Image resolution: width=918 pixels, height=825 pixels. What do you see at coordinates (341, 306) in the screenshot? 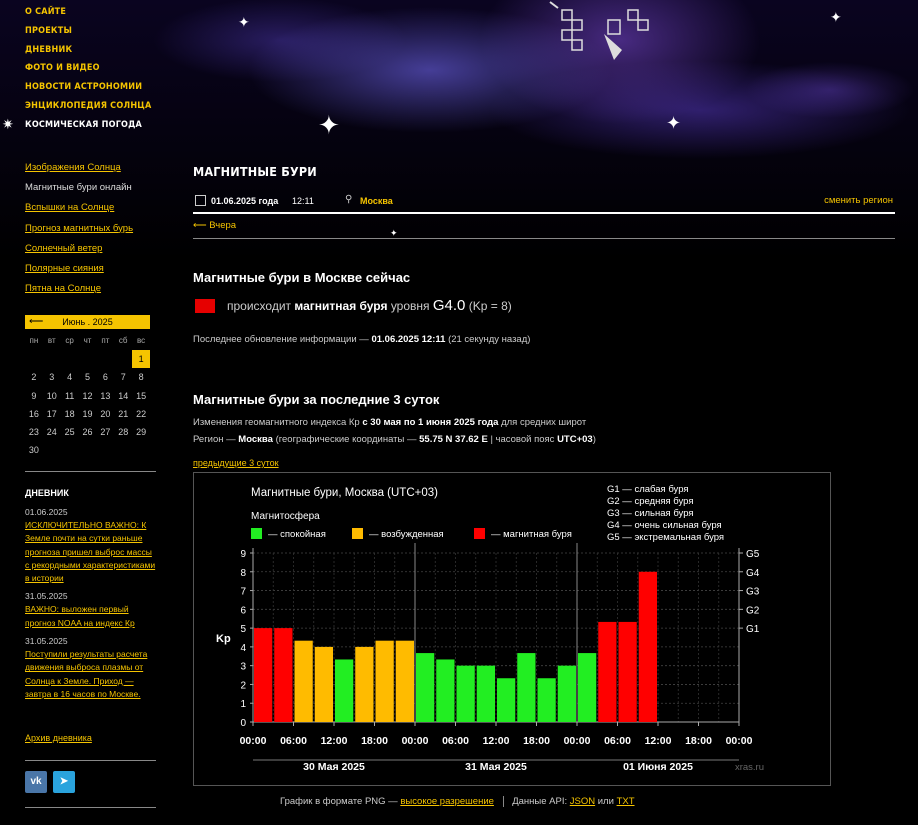
I see `now-storm: магнитная буря` at bounding box center [341, 306].